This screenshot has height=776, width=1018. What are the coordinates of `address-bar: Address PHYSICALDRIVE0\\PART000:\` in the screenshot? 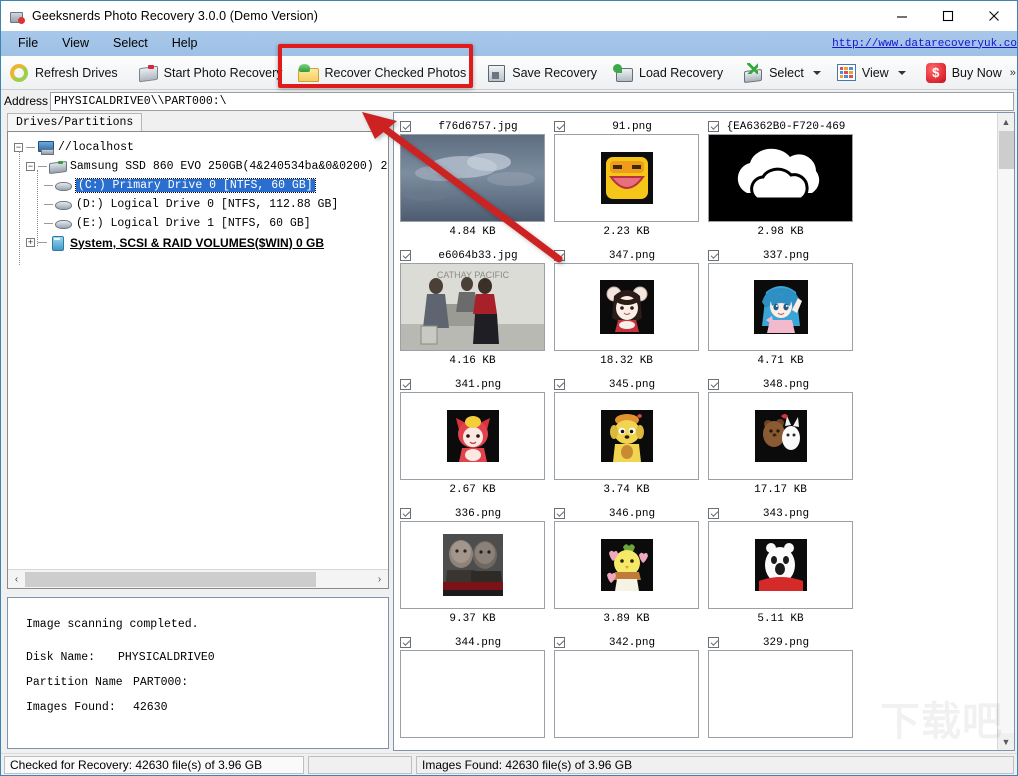 It's located at (509, 101).